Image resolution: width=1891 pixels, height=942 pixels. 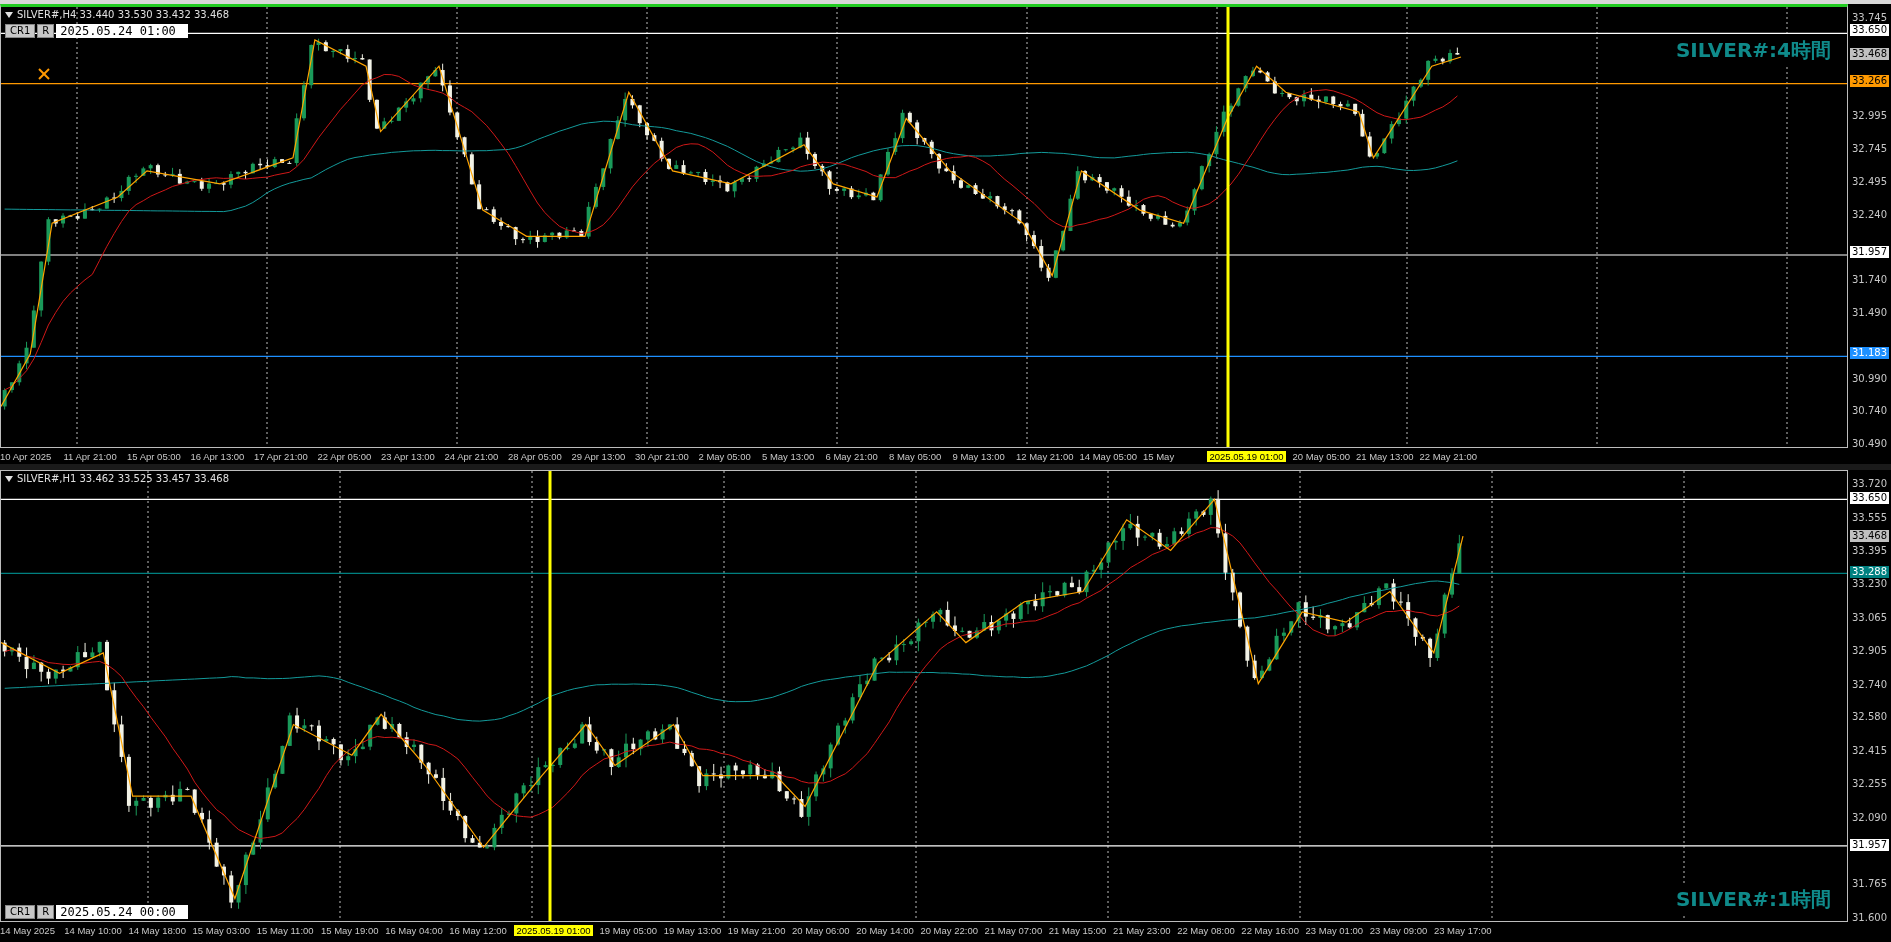 I want to click on time-label: 22 May 21:00, so click(x=1449, y=456).